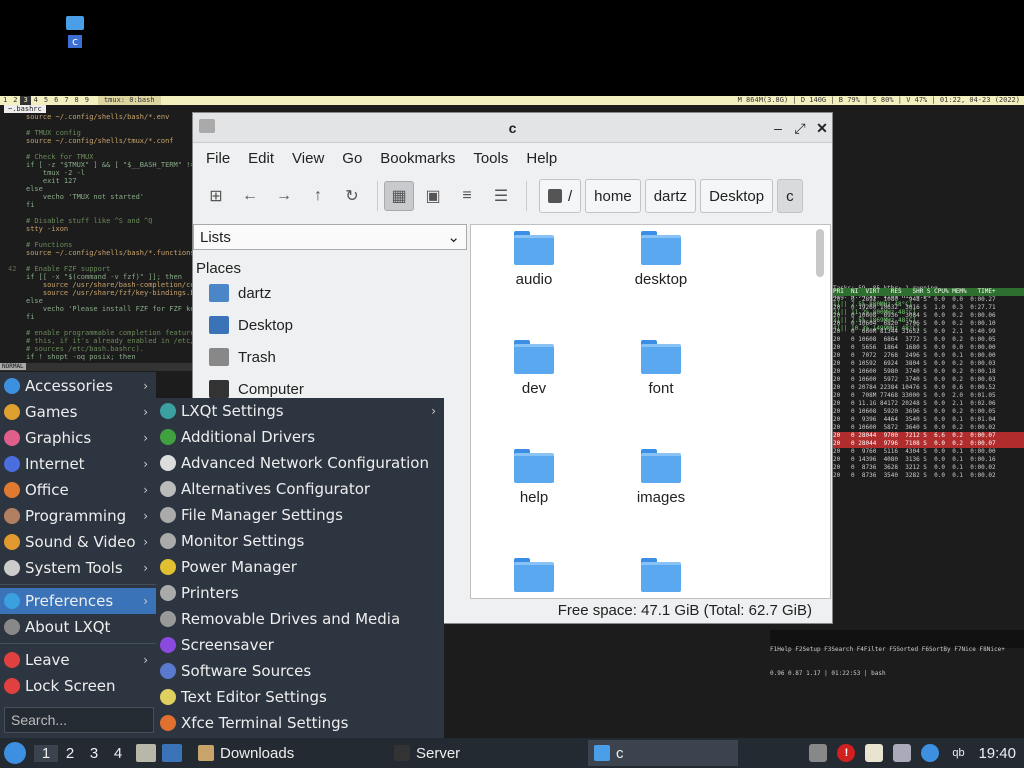 This screenshot has height=768, width=1024. What do you see at coordinates (300, 437) in the screenshot?
I see `menu-item-additional-drivers: Additional Drivers` at bounding box center [300, 437].